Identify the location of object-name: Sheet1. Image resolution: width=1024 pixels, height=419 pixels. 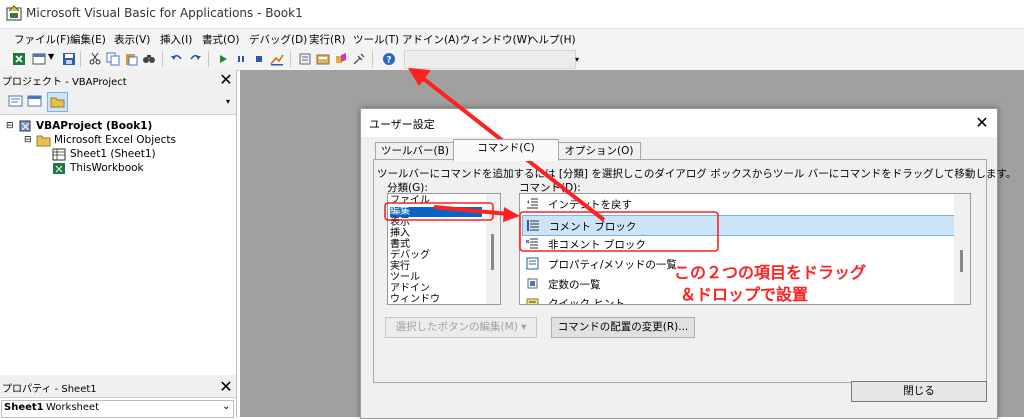
(24, 407).